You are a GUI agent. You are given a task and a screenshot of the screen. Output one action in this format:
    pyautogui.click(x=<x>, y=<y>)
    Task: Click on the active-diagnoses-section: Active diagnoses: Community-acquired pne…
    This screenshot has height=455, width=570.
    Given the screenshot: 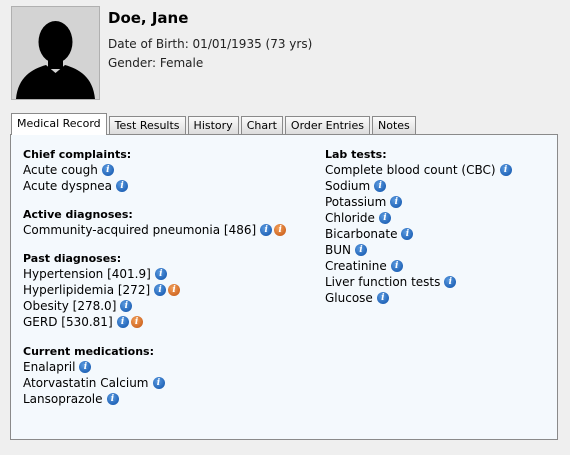 What is the action you would take?
    pyautogui.click(x=155, y=222)
    